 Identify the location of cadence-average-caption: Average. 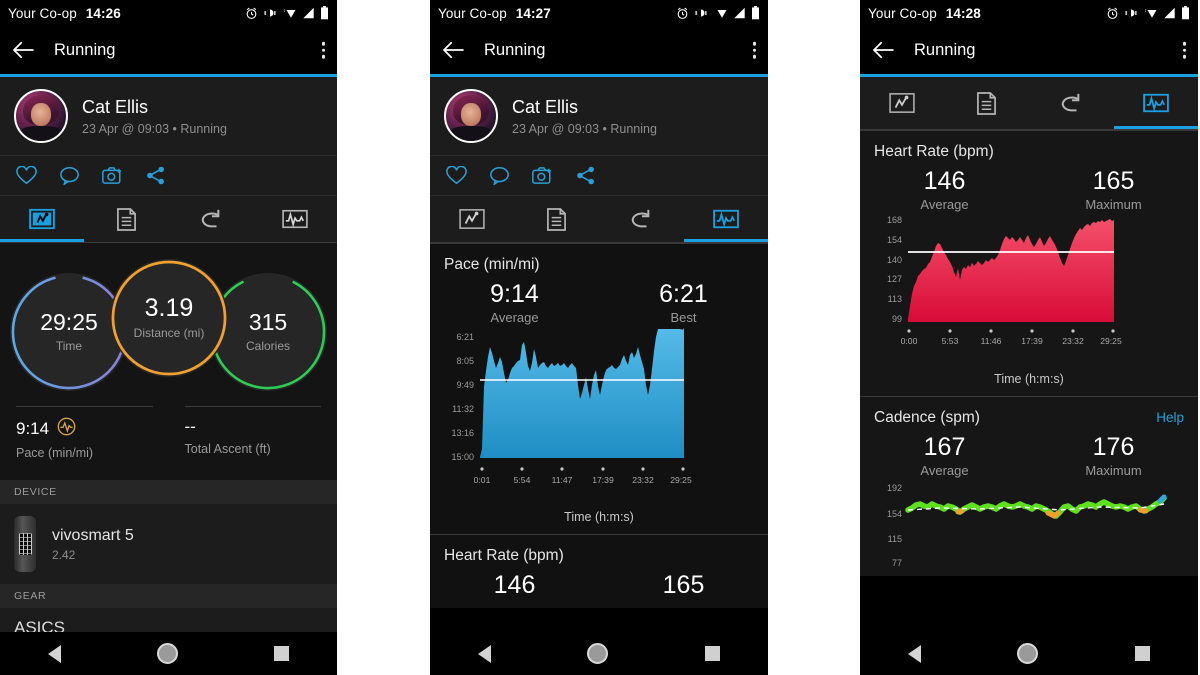
(944, 470).